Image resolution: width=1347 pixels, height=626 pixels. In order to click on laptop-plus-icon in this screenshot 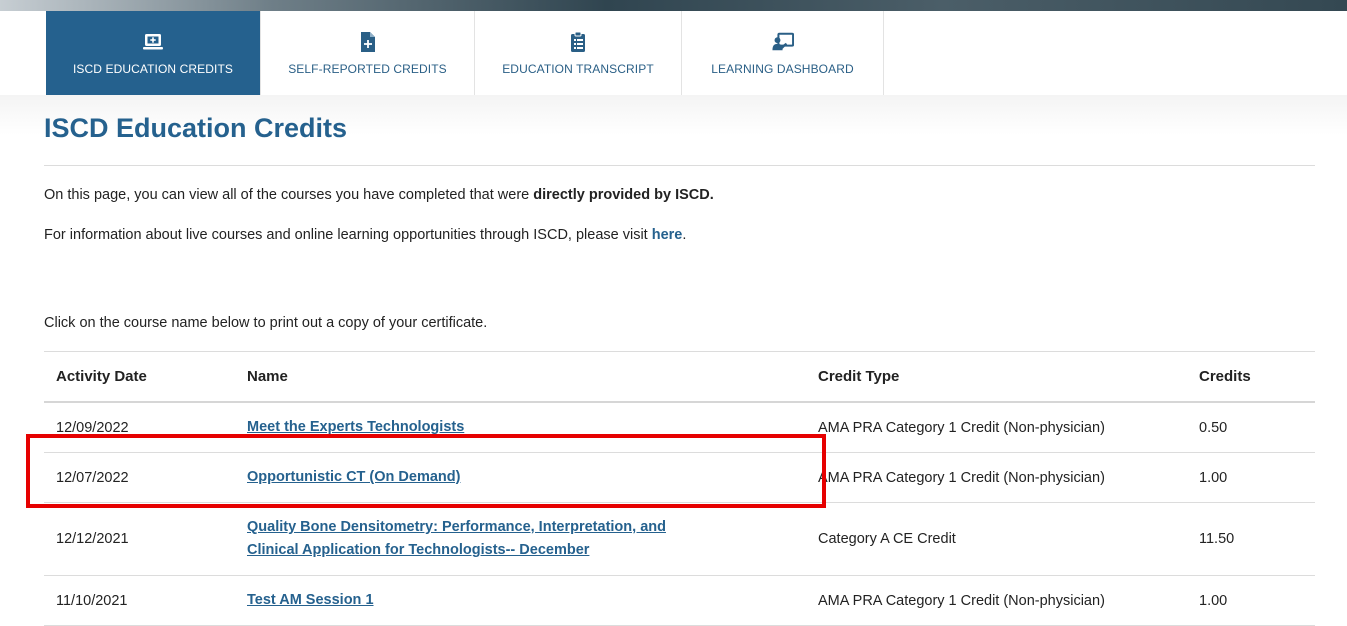, I will do `click(153, 42)`.